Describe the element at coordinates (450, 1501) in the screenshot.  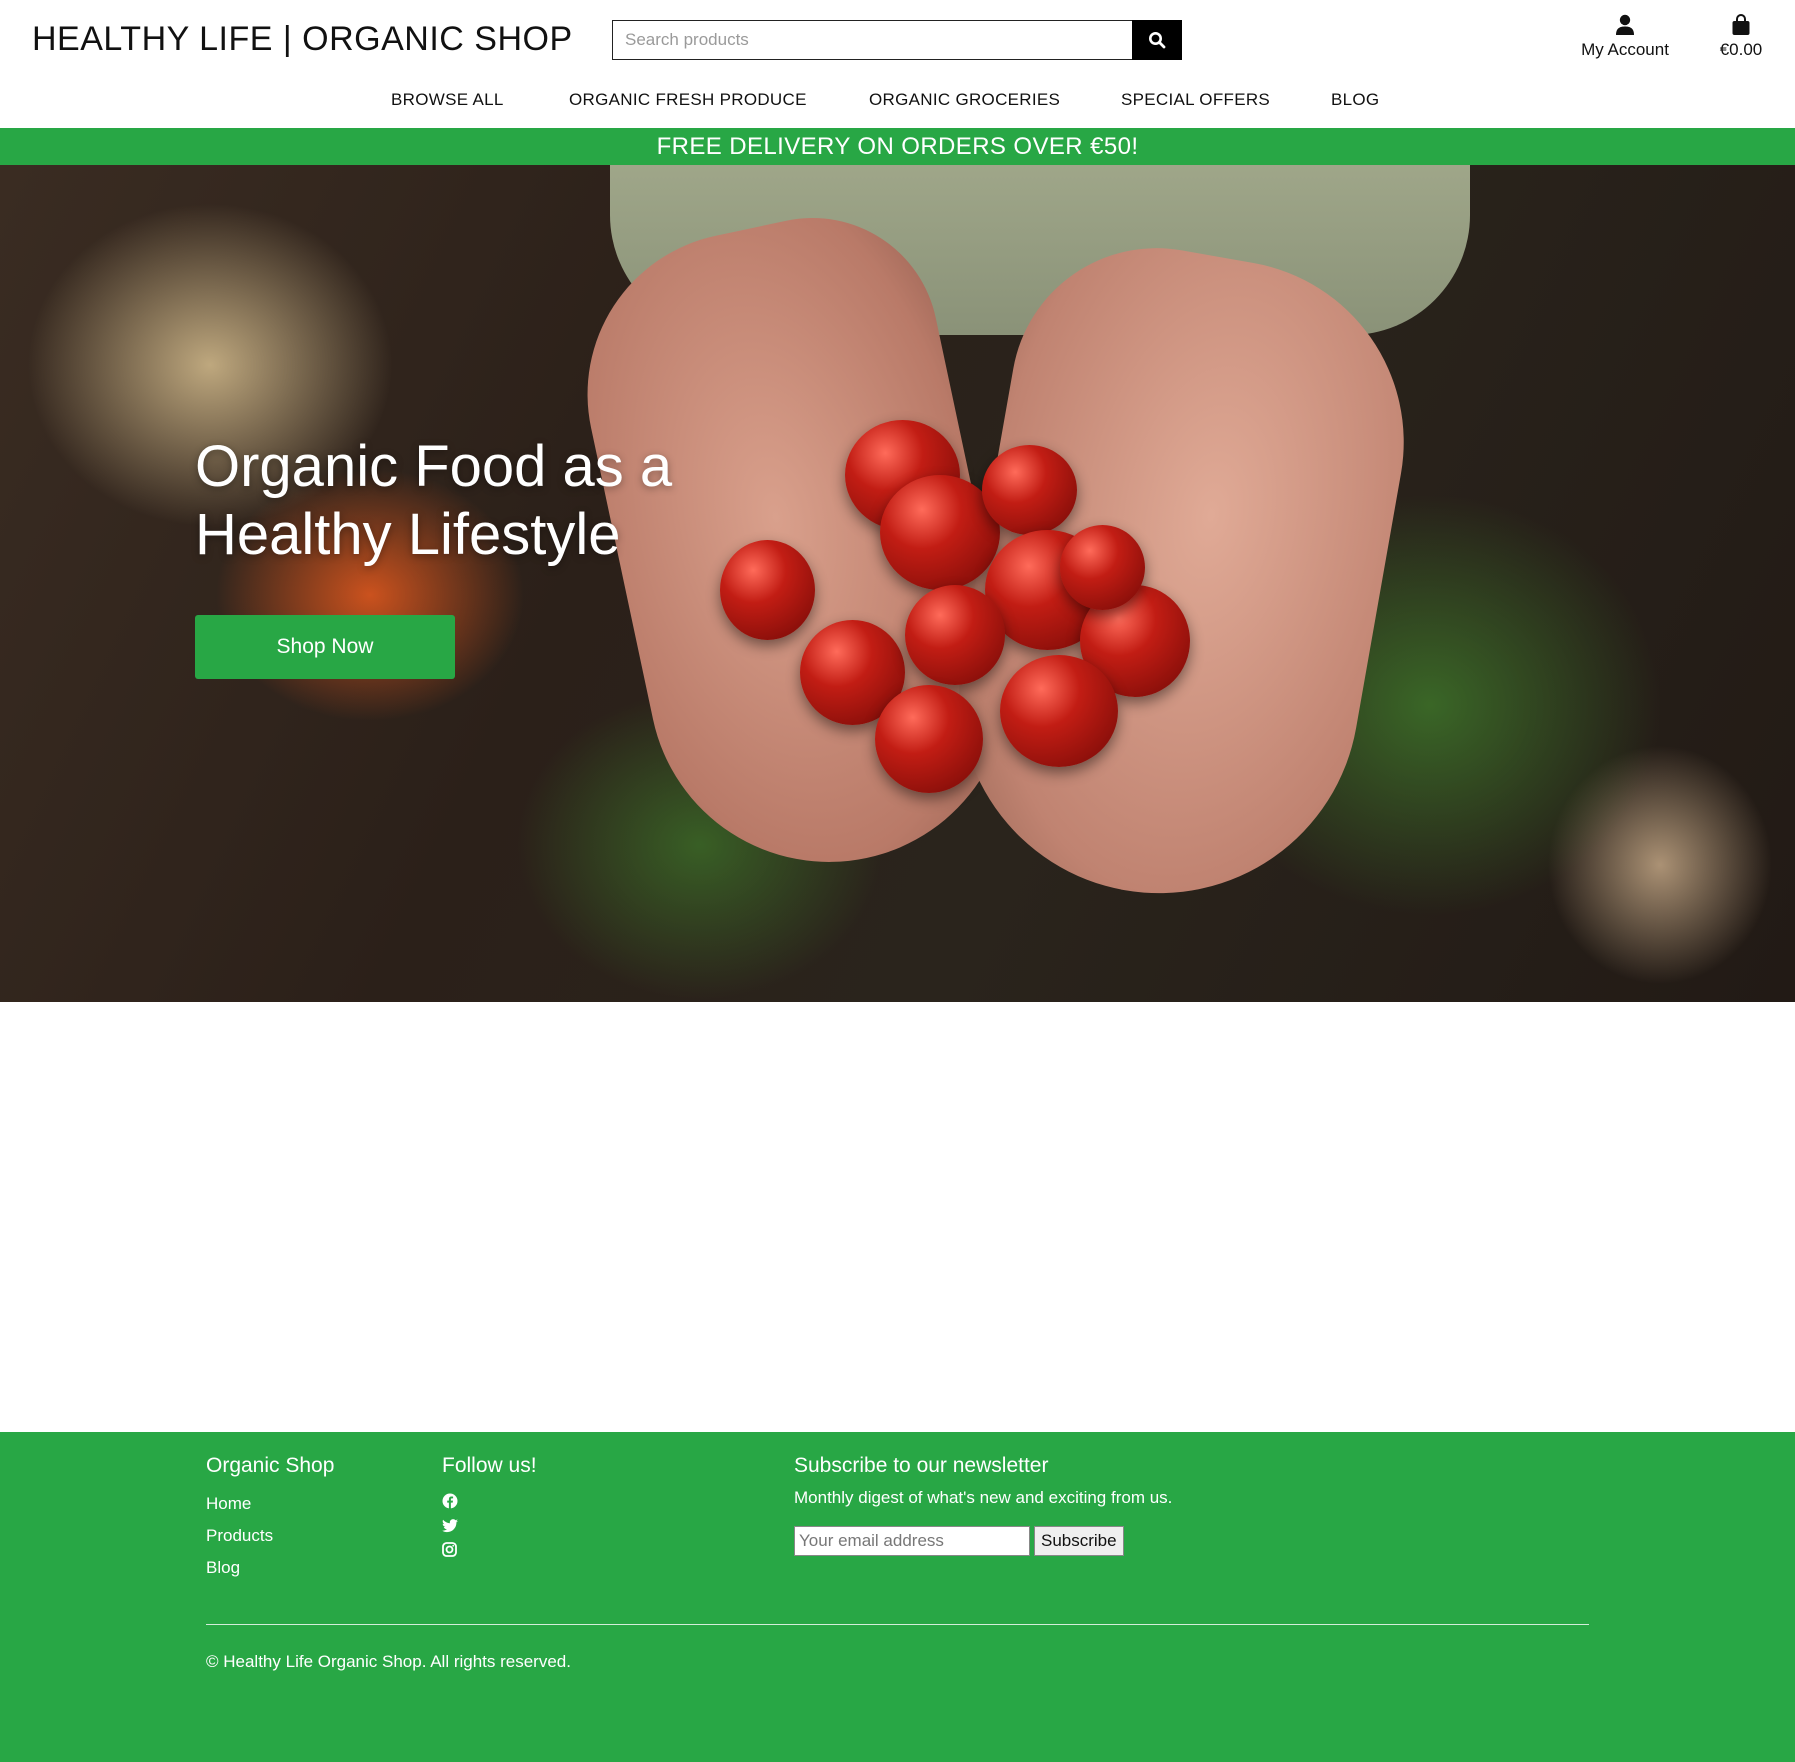
I see `facebook-icon` at that location.